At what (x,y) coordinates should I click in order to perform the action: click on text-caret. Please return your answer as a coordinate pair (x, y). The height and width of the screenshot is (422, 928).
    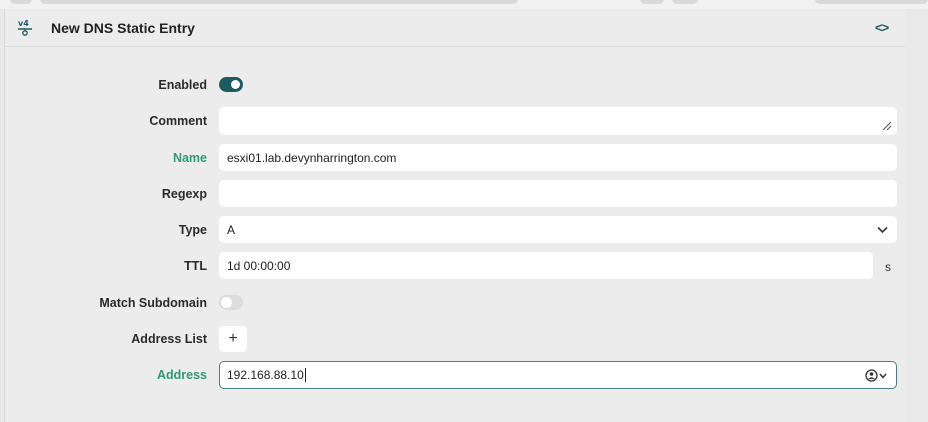
    Looking at the image, I should click on (305, 375).